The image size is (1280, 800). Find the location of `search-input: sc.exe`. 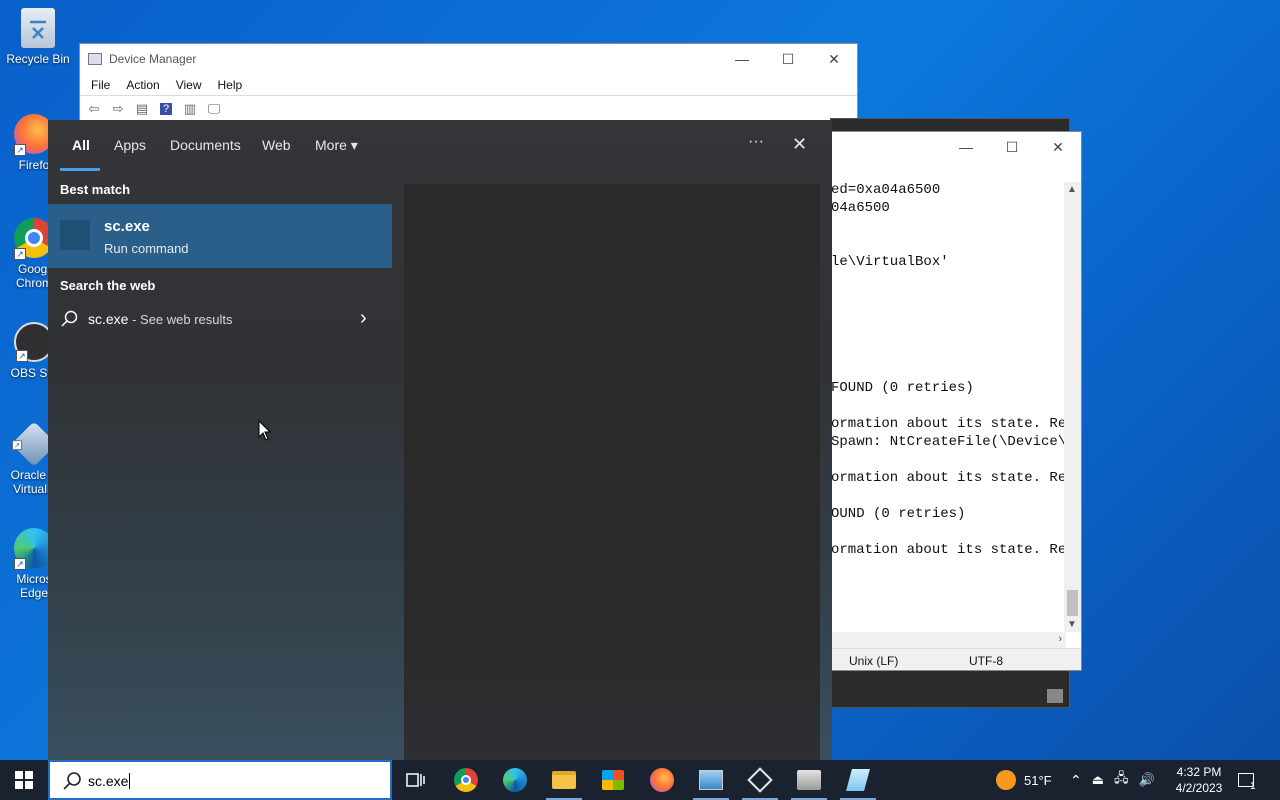

search-input: sc.exe is located at coordinates (109, 781).